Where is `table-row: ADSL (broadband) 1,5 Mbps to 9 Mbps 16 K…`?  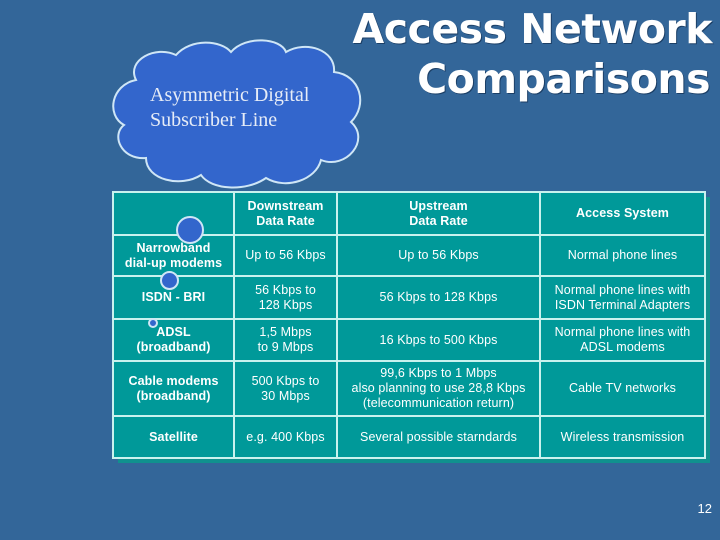
table-row: ADSL (broadband) 1,5 Mbps to 9 Mbps 16 K… is located at coordinates (409, 340).